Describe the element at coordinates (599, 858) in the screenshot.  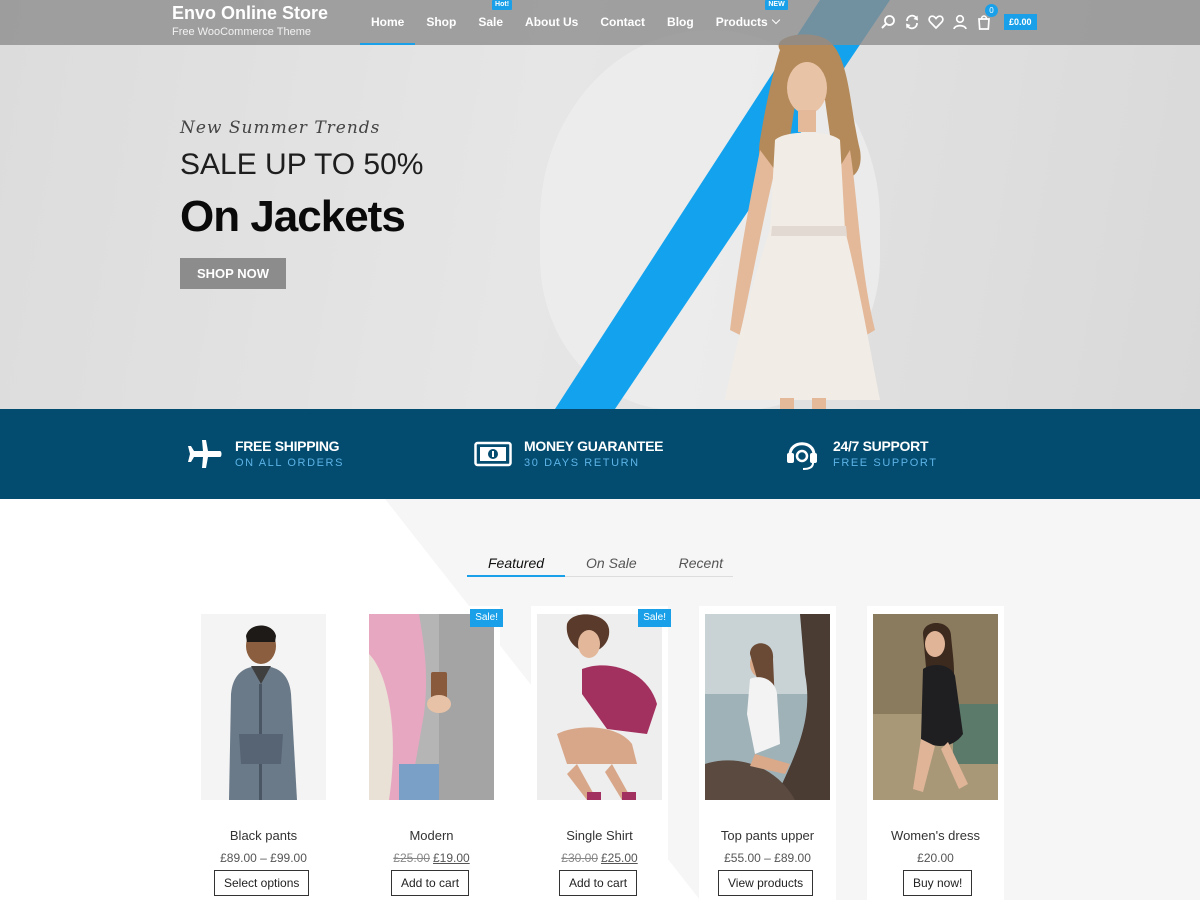
I see `product-price: £30.00 £25.00` at that location.